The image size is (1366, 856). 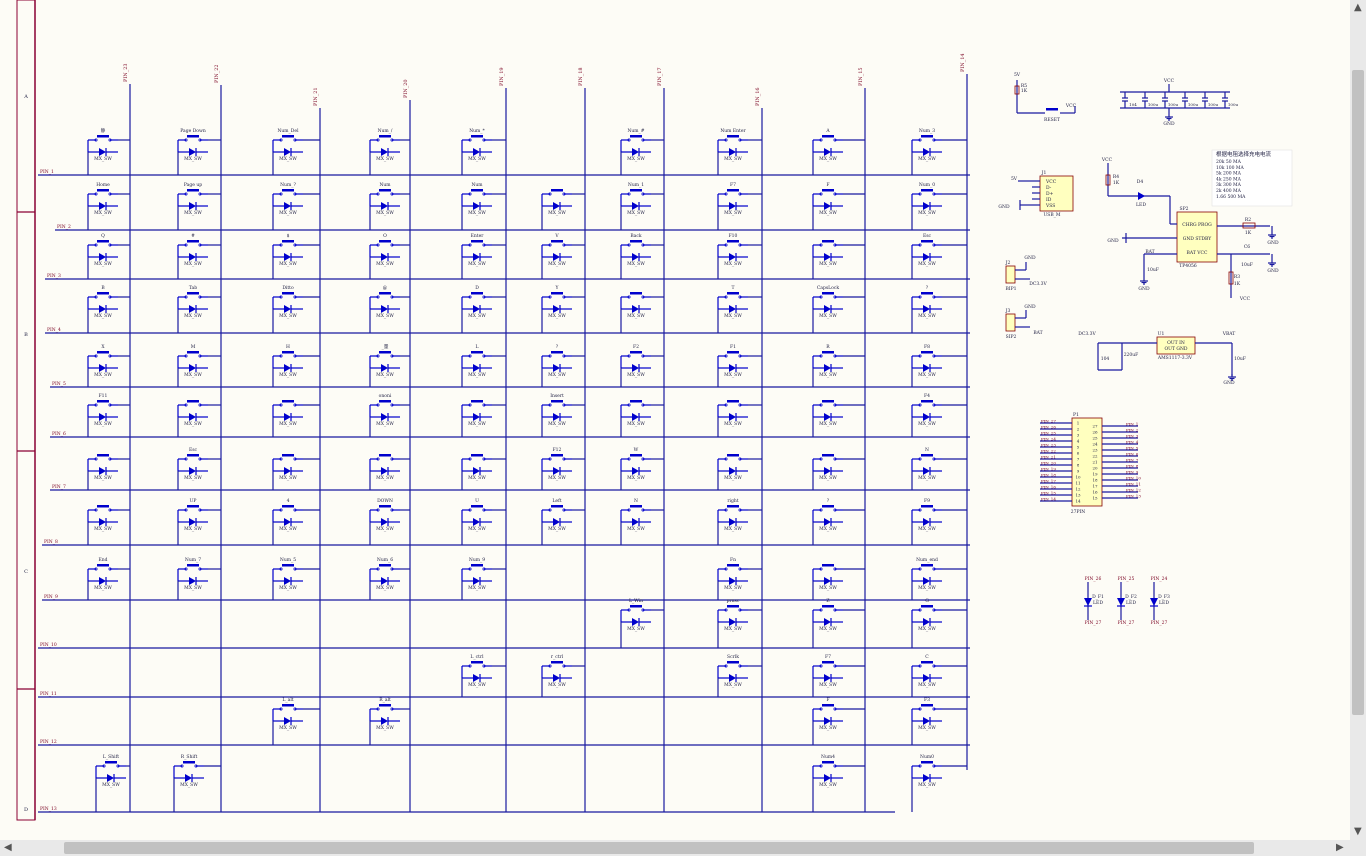 I want to click on key-label: Home, so click(x=103, y=185).